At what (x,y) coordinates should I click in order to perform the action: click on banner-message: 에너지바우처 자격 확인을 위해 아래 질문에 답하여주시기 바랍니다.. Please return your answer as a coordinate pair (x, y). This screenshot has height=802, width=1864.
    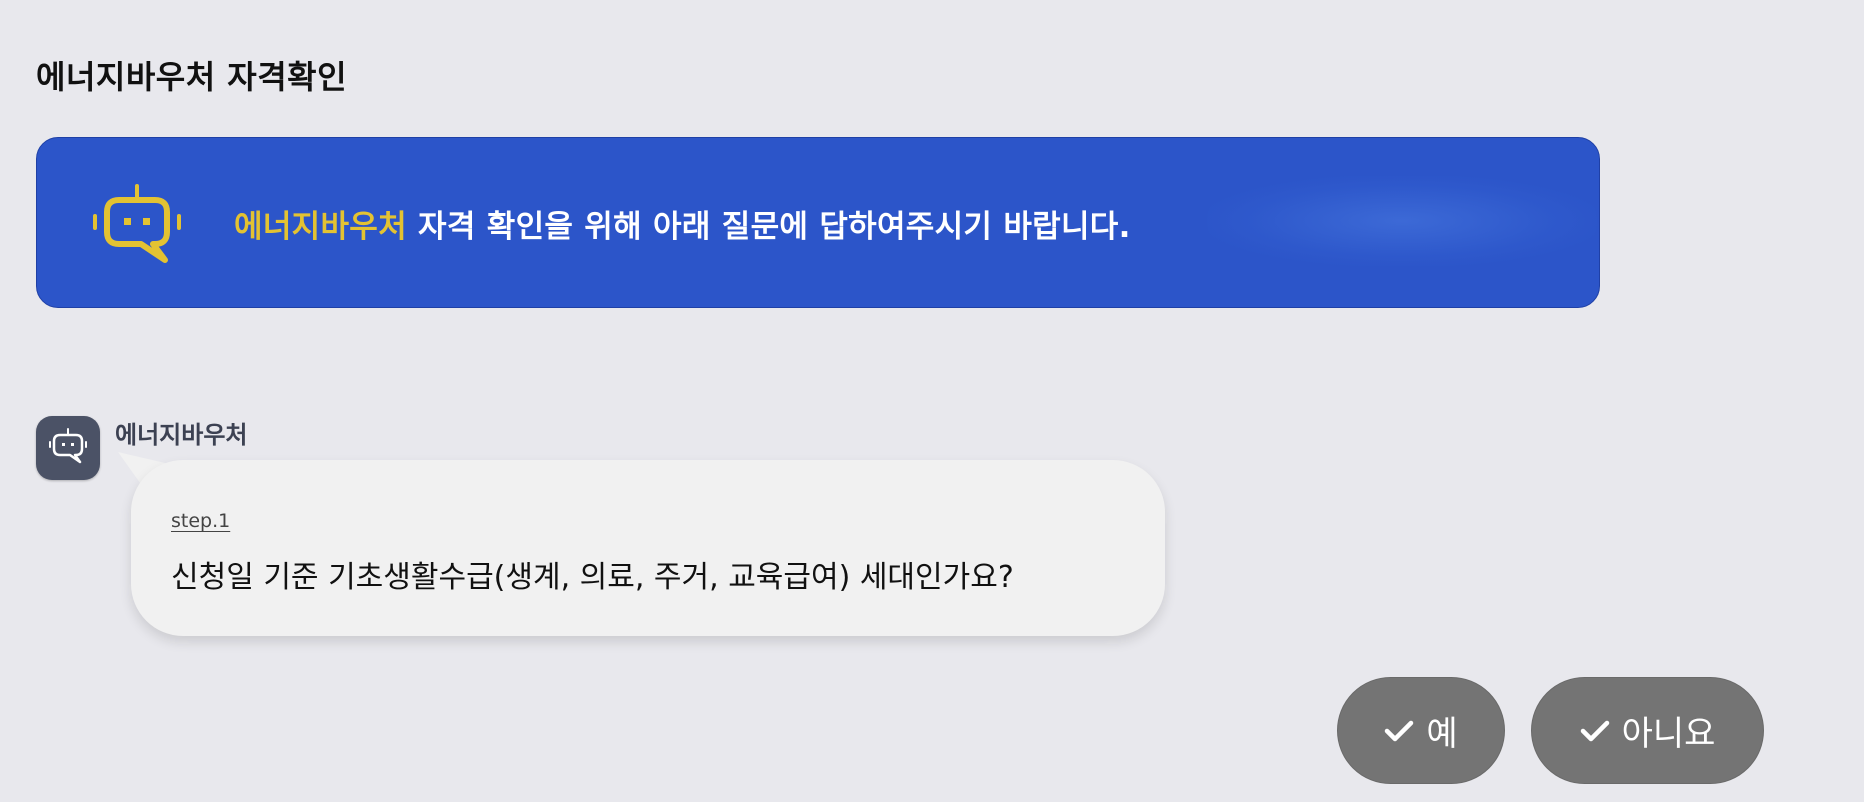
    Looking at the image, I should click on (682, 223).